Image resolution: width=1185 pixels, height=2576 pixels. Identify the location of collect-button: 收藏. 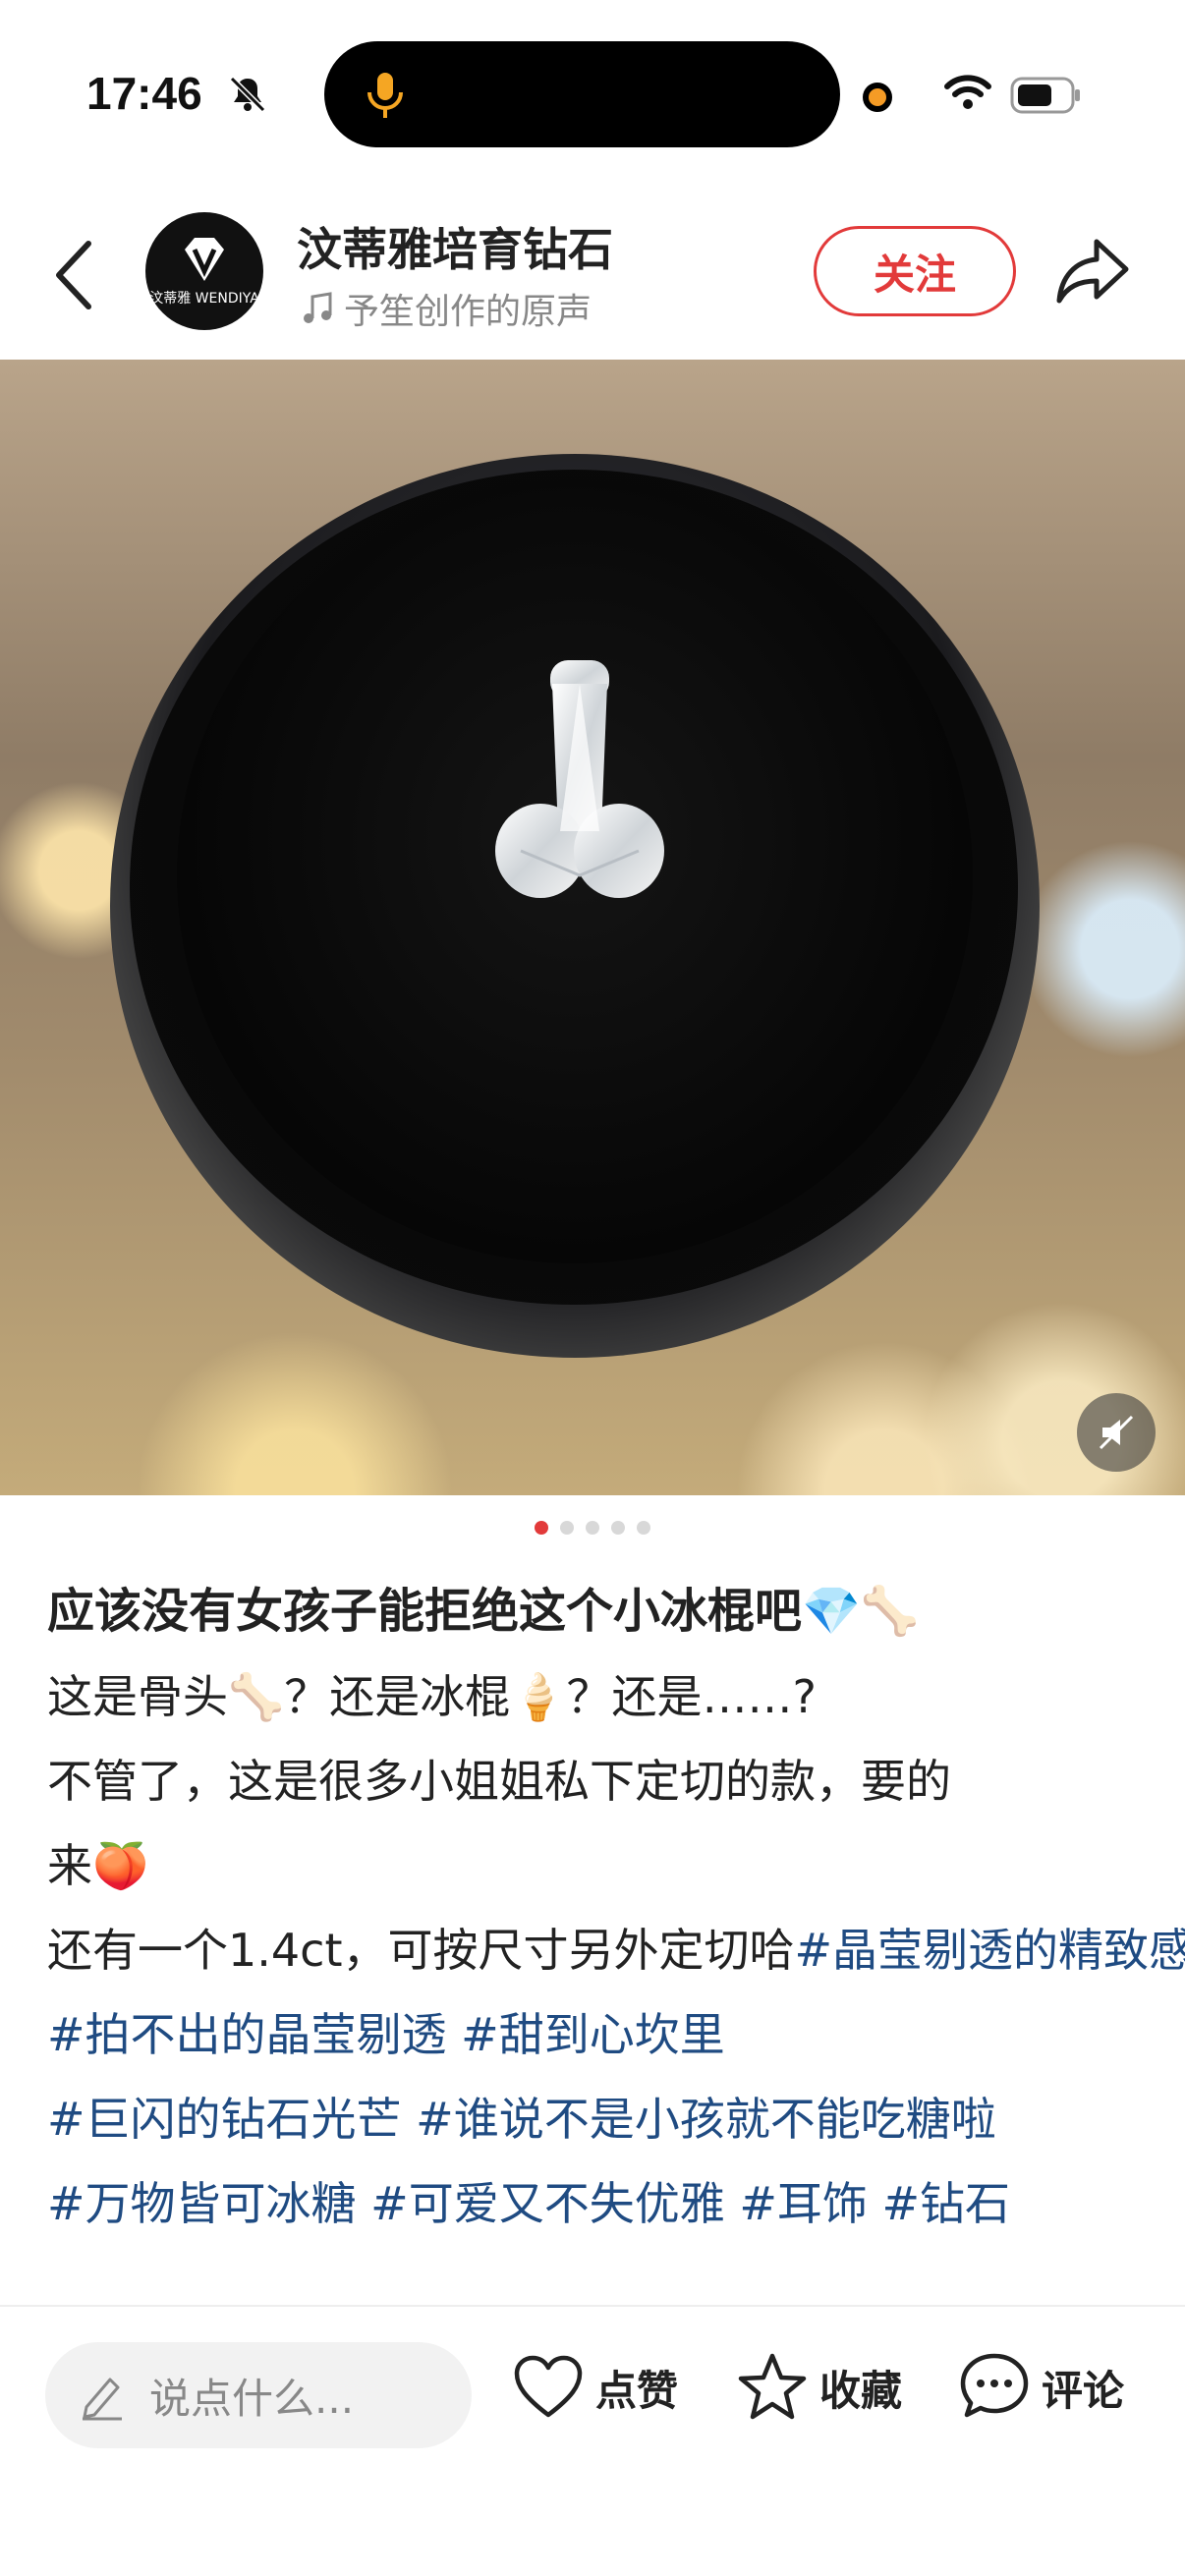
(819, 2387).